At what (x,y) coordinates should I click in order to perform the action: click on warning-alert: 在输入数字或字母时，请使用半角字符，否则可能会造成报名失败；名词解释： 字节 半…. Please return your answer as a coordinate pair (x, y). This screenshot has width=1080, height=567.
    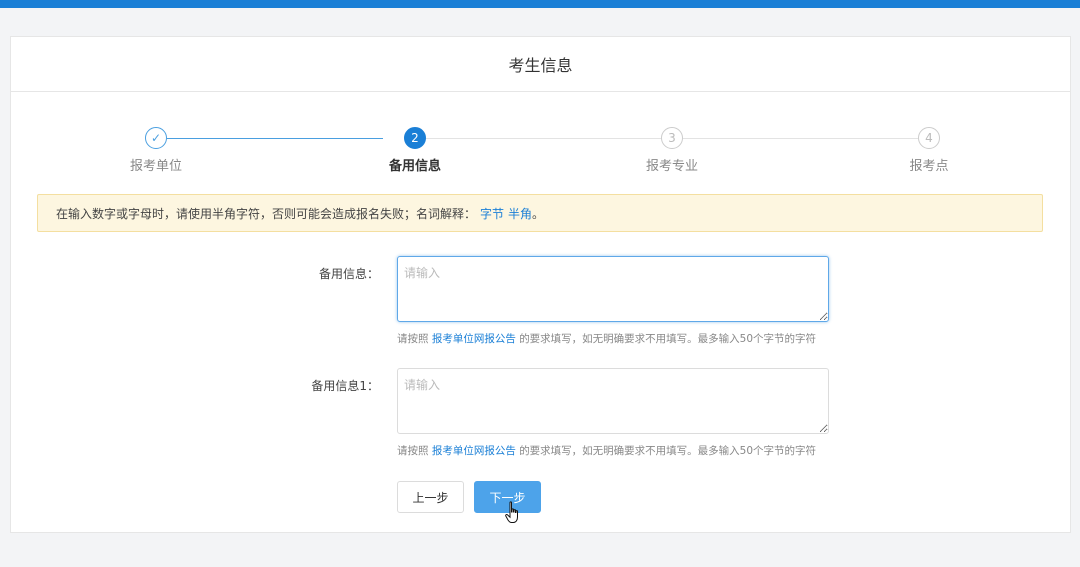
    Looking at the image, I should click on (540, 213).